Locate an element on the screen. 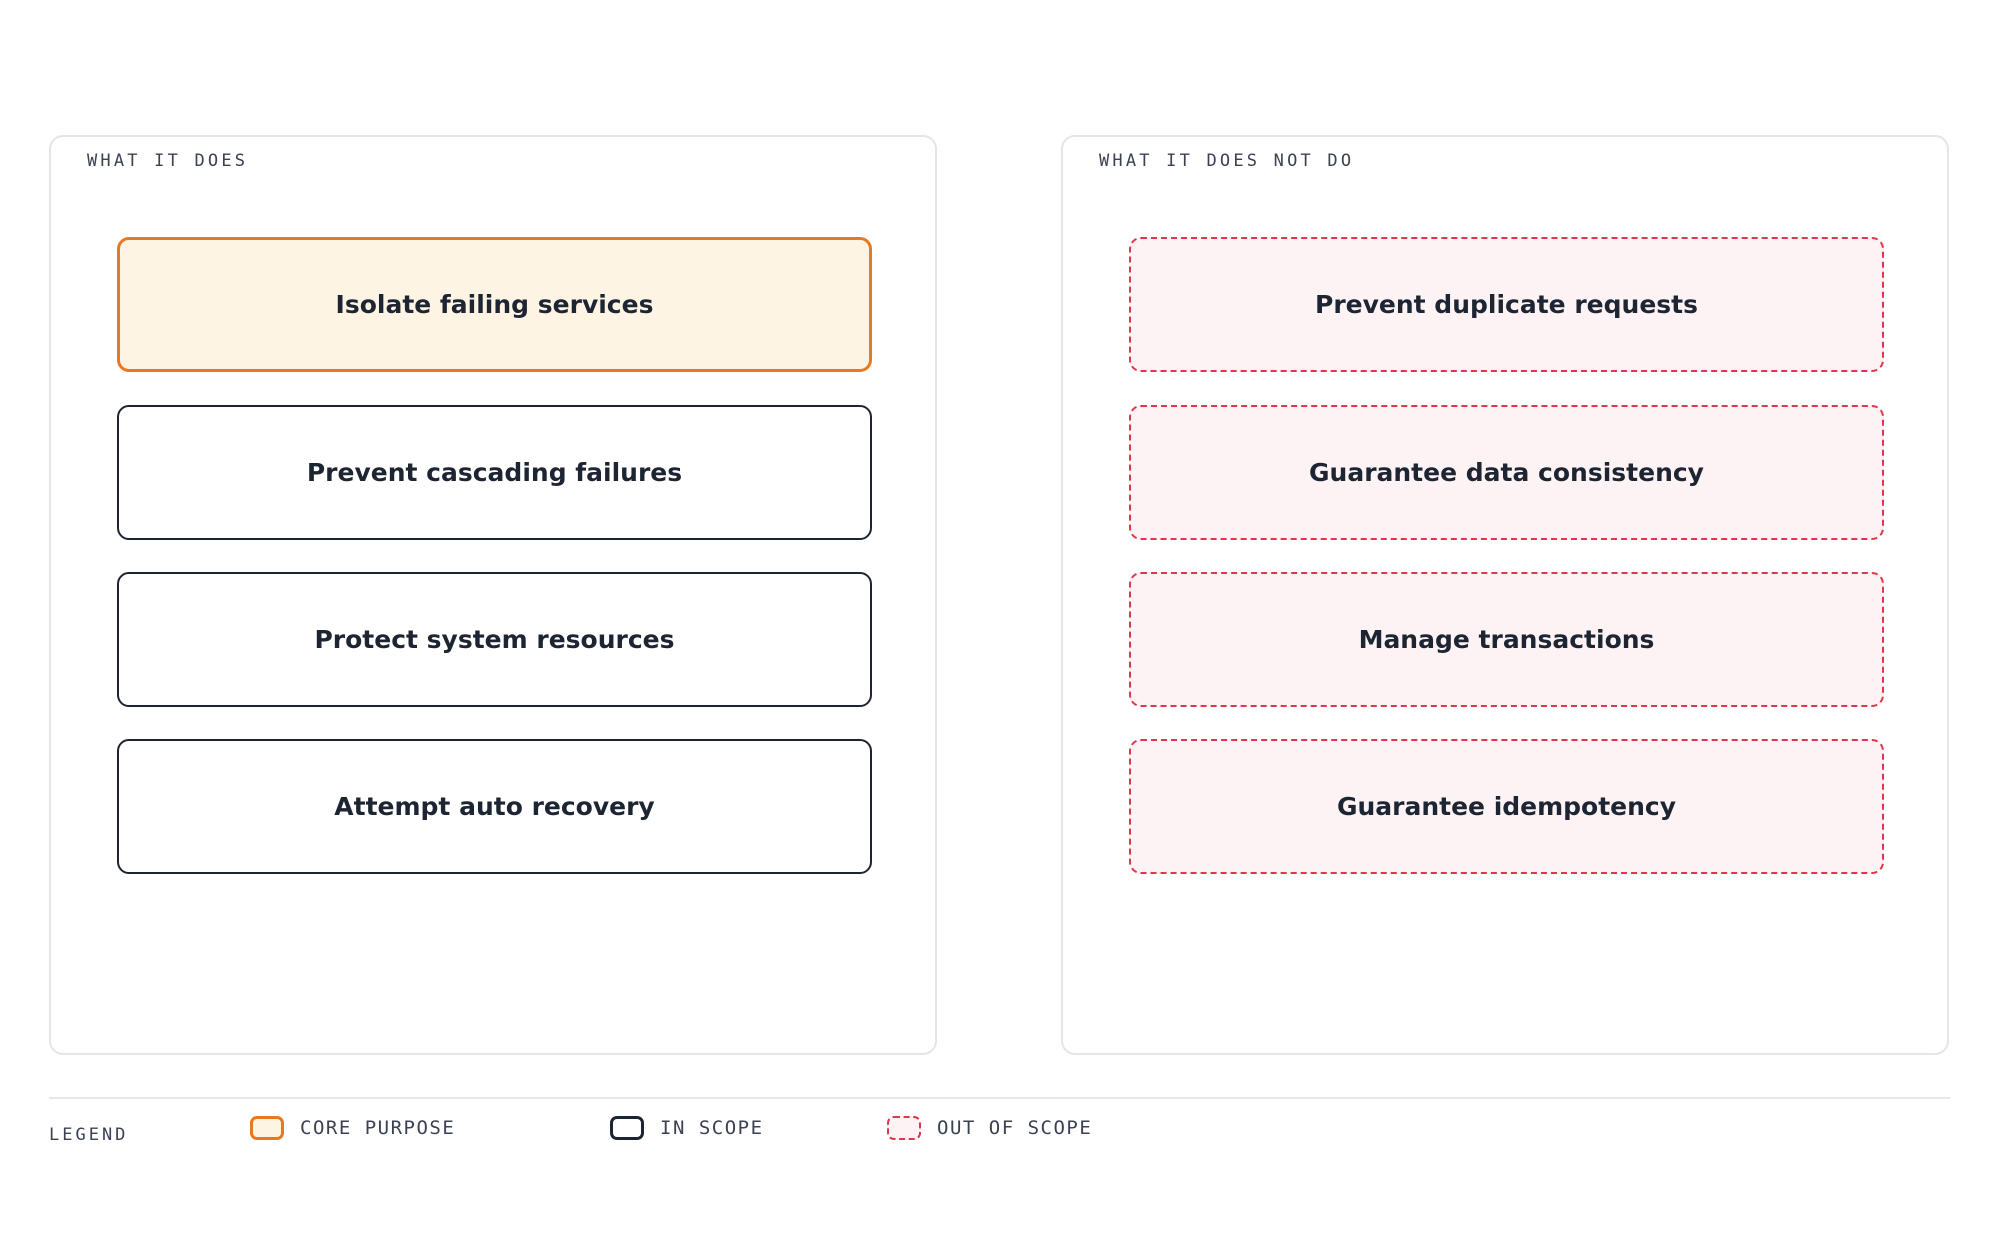 This screenshot has width=2000, height=1252. out-of-scope-swatch is located at coordinates (904, 1128).